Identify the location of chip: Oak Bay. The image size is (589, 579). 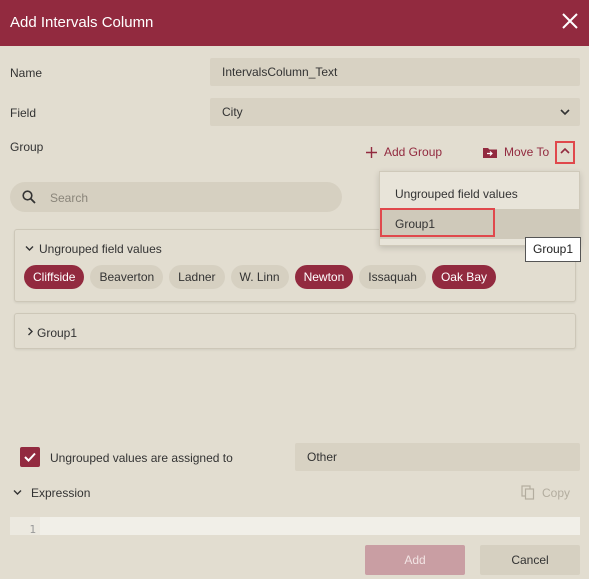
(463, 277).